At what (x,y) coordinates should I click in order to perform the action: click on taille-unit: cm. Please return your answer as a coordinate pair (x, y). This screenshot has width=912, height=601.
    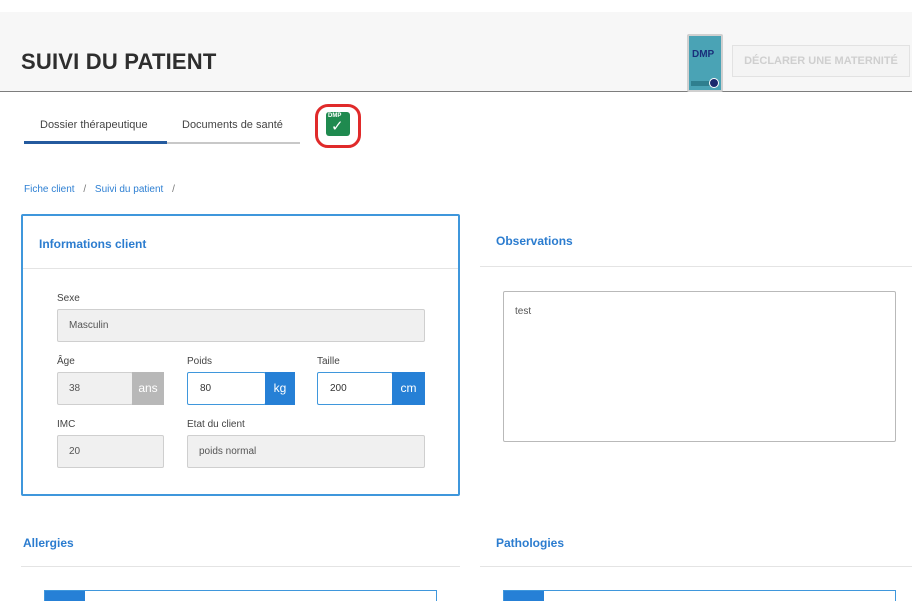
    Looking at the image, I should click on (408, 388).